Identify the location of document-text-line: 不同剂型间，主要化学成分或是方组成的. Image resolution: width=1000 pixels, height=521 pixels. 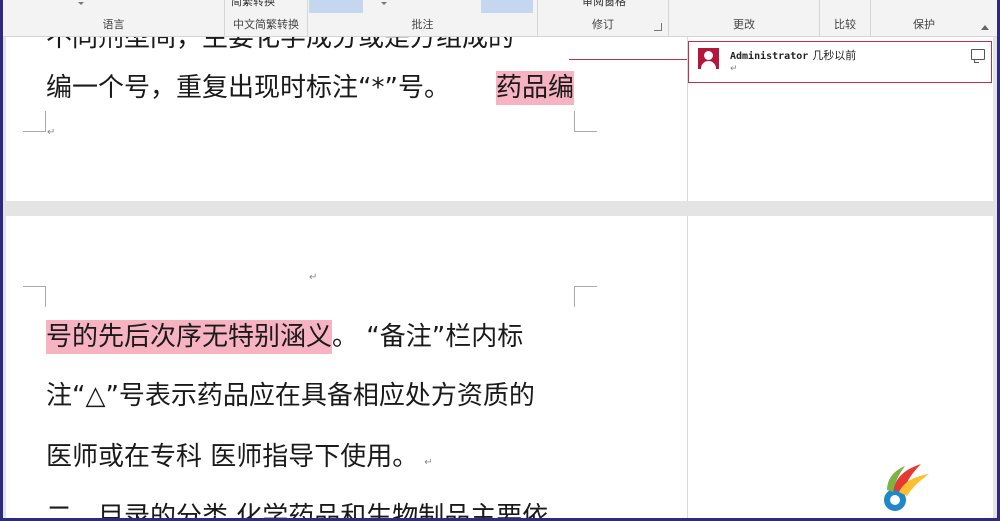
(280, 45).